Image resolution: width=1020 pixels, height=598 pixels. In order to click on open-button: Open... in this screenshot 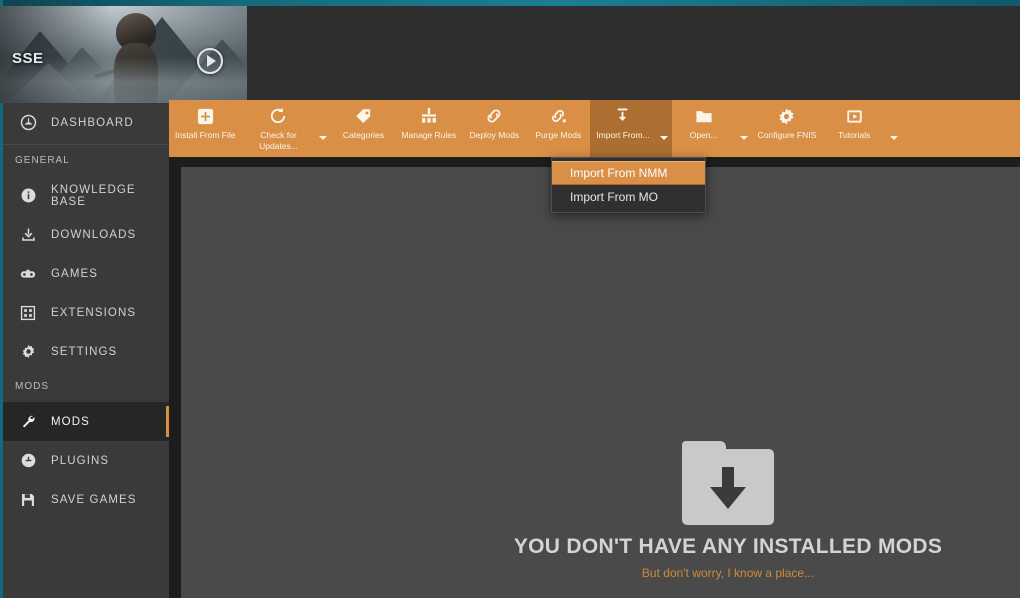, I will do `click(704, 128)`.